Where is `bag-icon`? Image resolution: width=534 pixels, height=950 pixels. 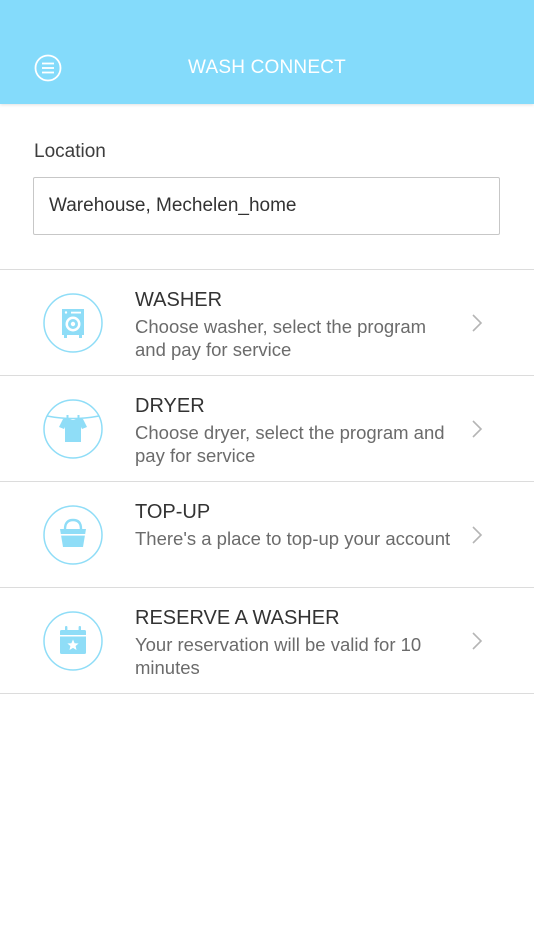 bag-icon is located at coordinates (73, 535).